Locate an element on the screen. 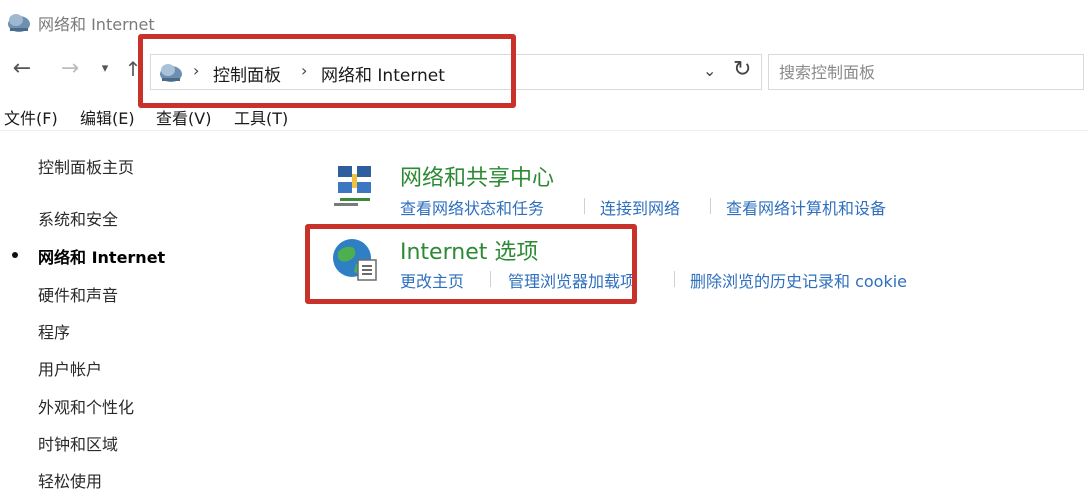 This screenshot has width=1088, height=500. recent-locations-chevron-icon: ▾ is located at coordinates (105, 69).